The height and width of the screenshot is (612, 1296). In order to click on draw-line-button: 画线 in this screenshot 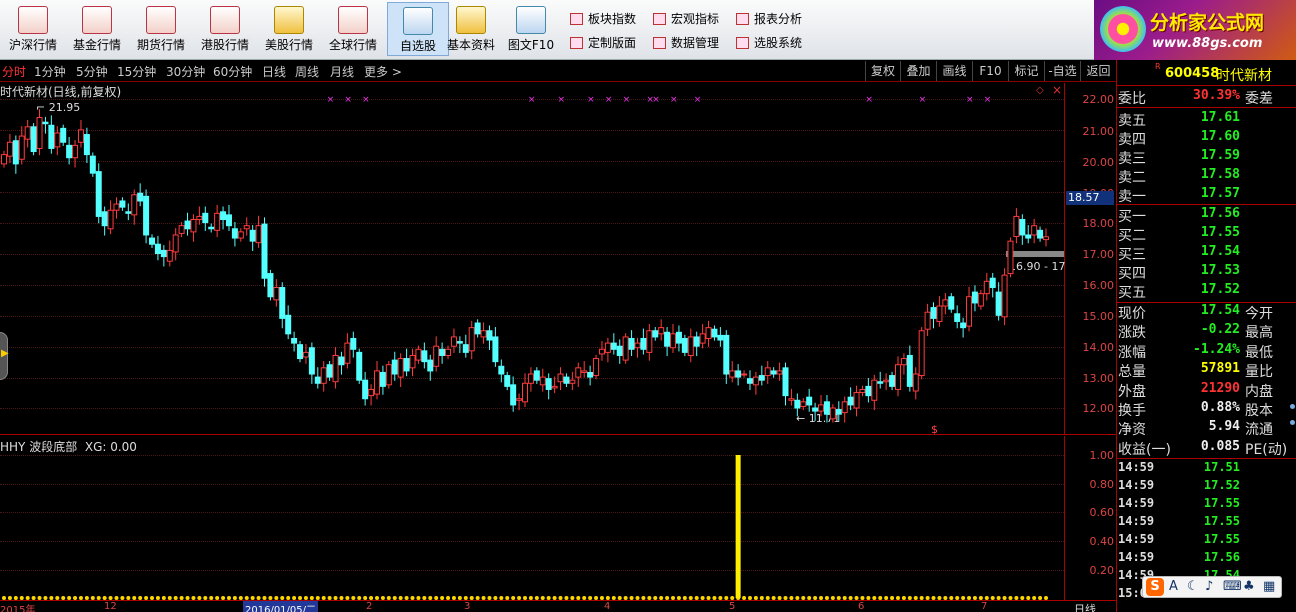, I will do `click(954, 71)`.